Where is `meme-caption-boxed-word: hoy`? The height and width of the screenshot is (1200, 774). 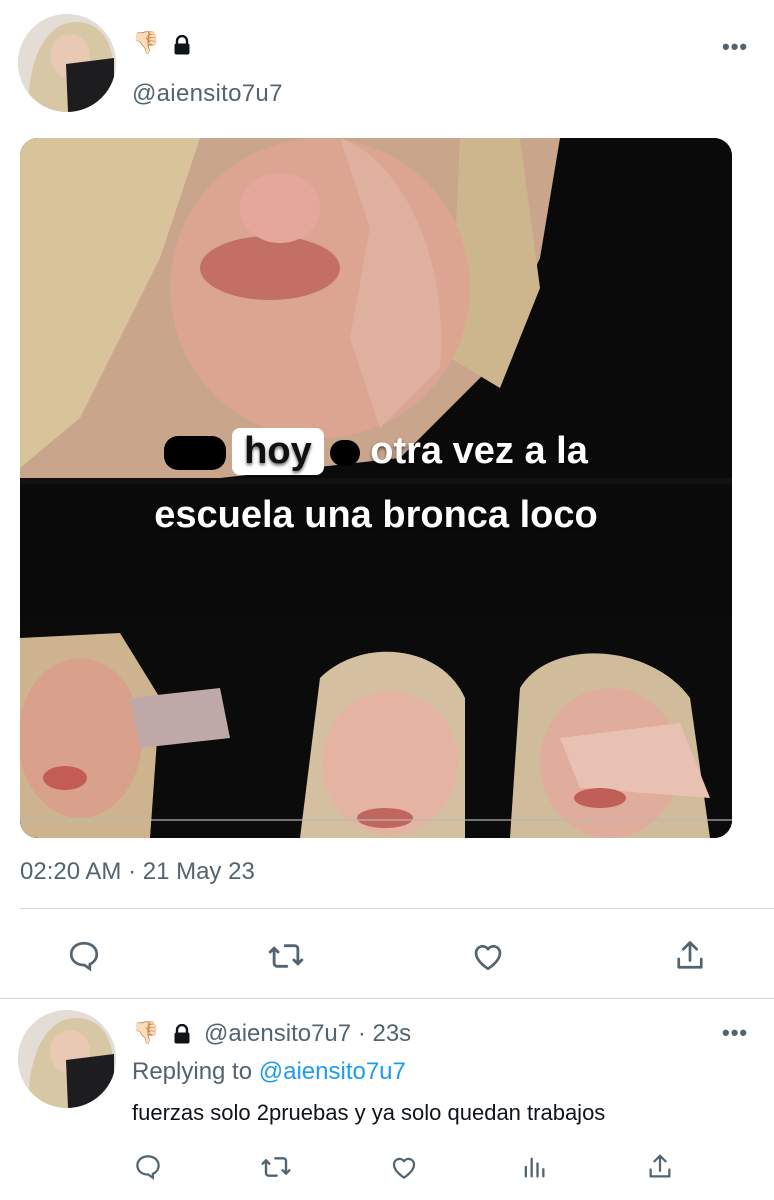 meme-caption-boxed-word: hoy is located at coordinates (278, 451).